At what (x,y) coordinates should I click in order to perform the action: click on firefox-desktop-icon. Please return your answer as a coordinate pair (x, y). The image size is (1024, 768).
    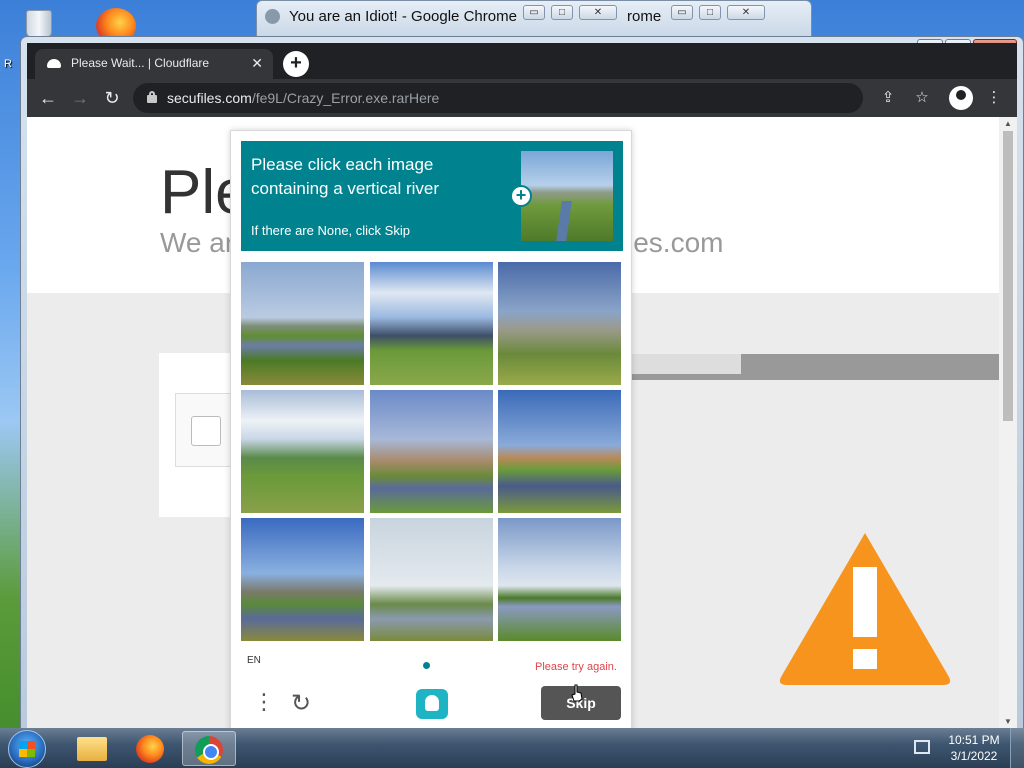
    Looking at the image, I should click on (115, 24).